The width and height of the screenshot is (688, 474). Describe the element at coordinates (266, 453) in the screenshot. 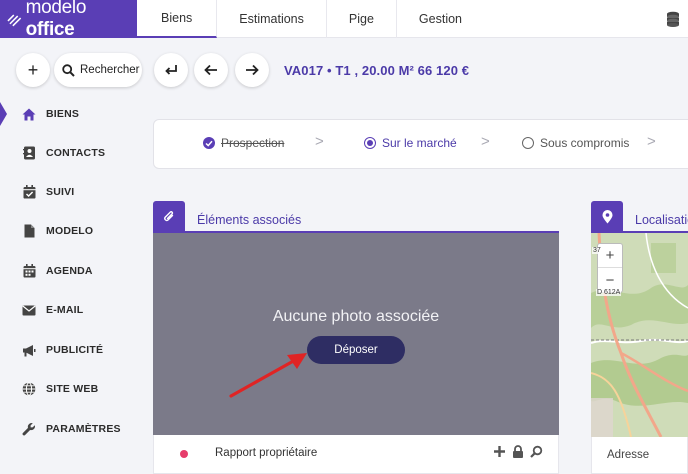

I see `document-label: Rapport propriétaire` at that location.